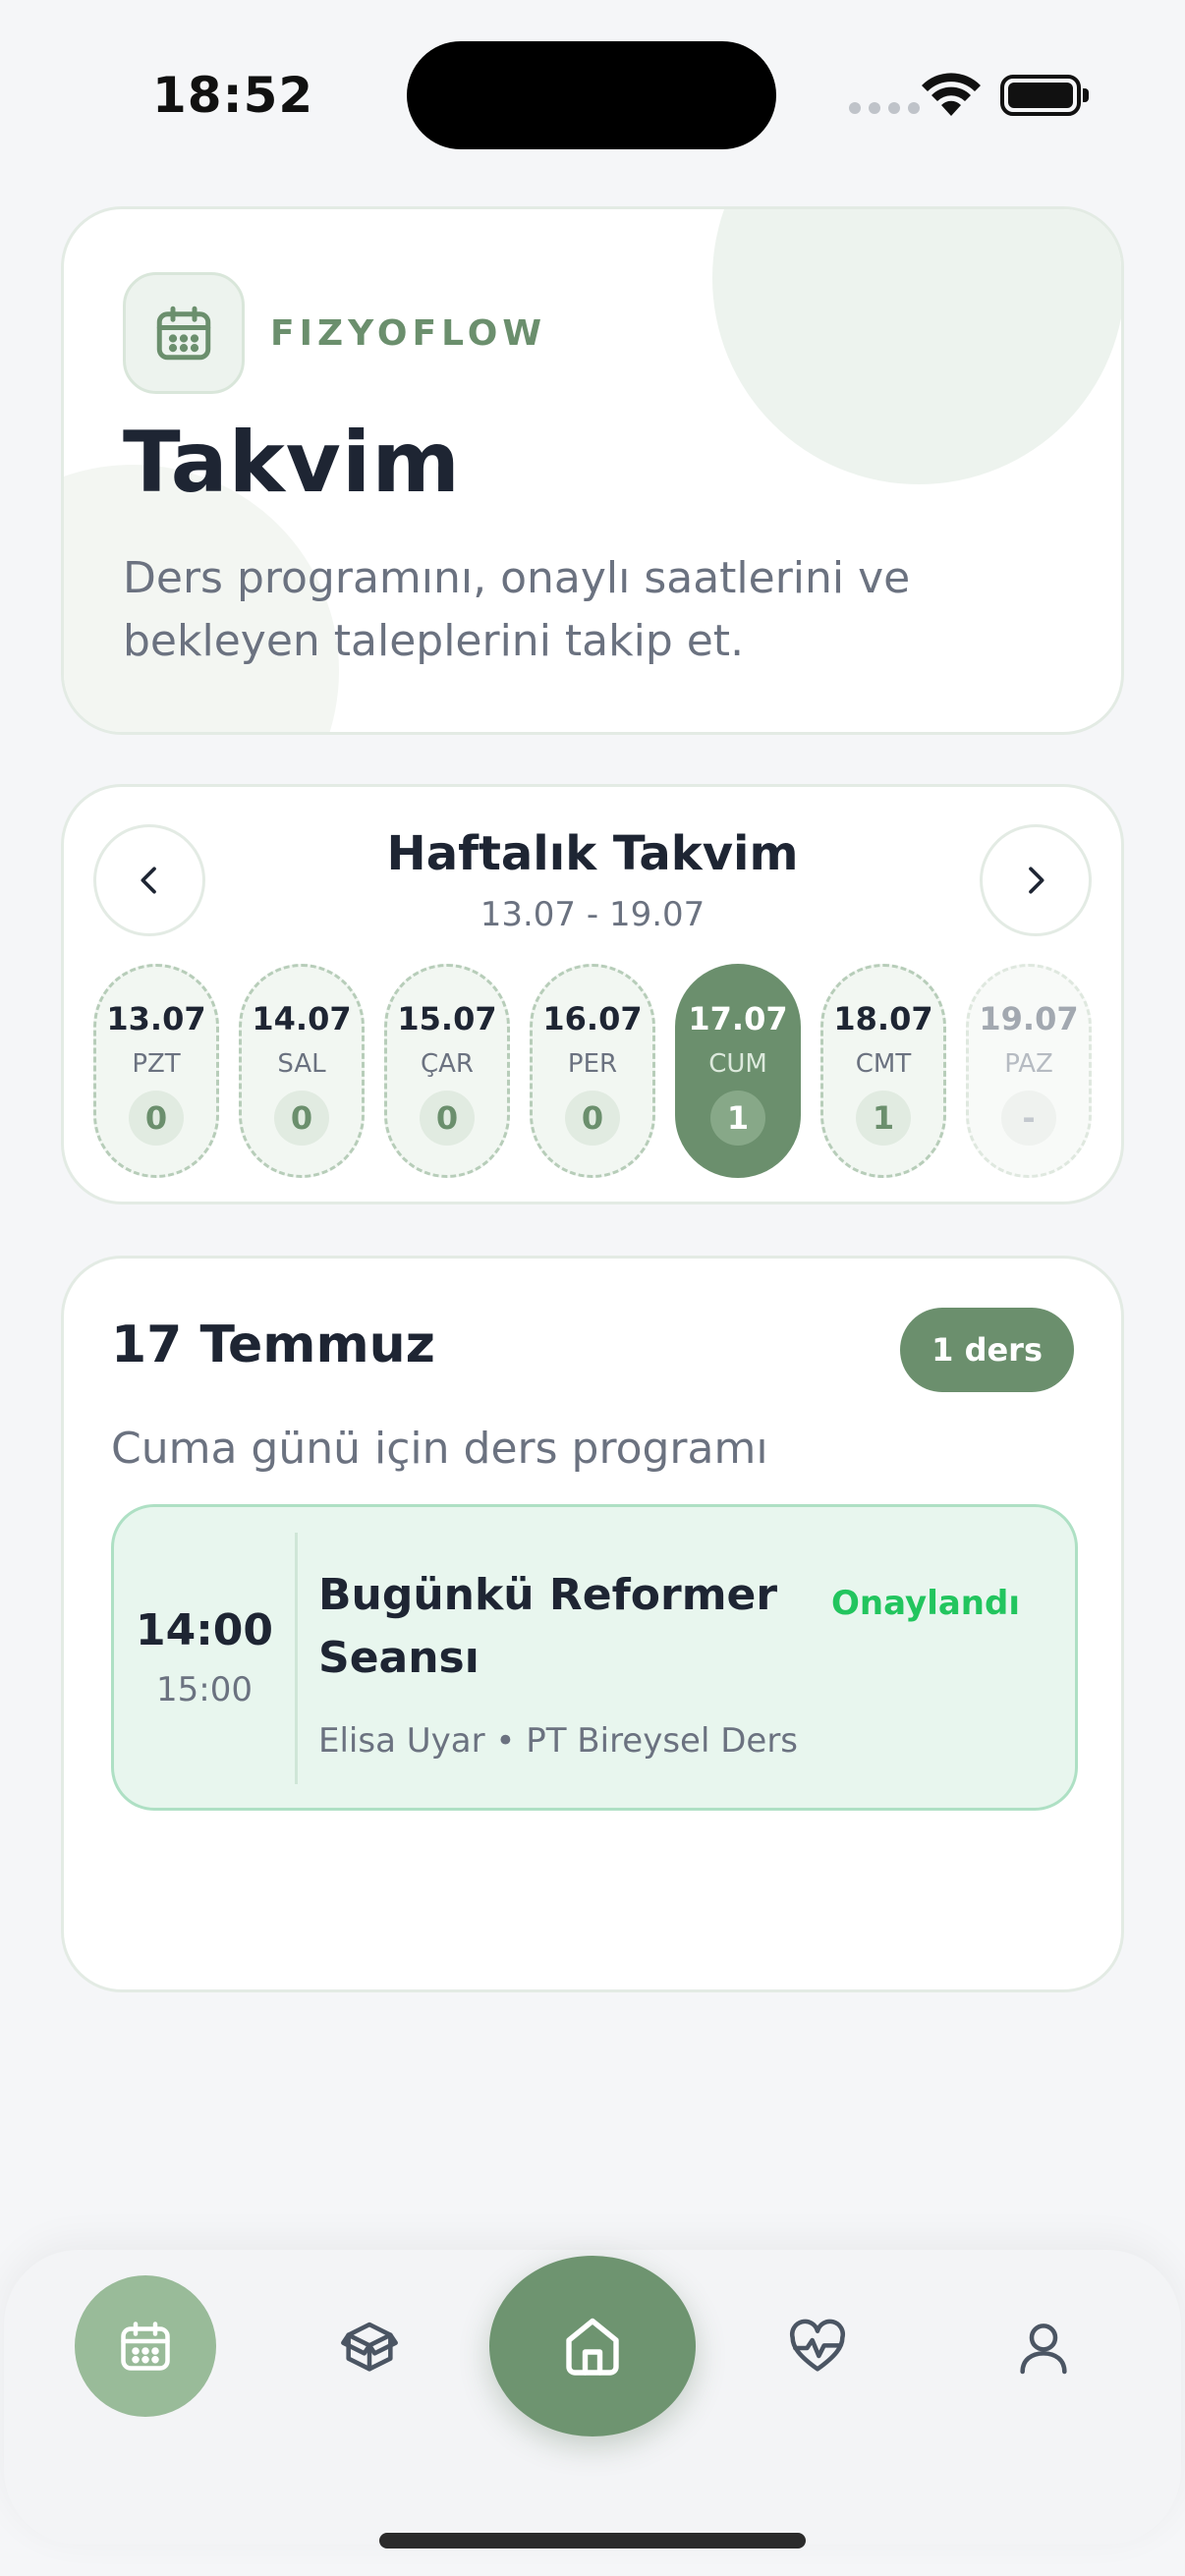  What do you see at coordinates (592, 1018) in the screenshot?
I see `day-date: 16.07` at bounding box center [592, 1018].